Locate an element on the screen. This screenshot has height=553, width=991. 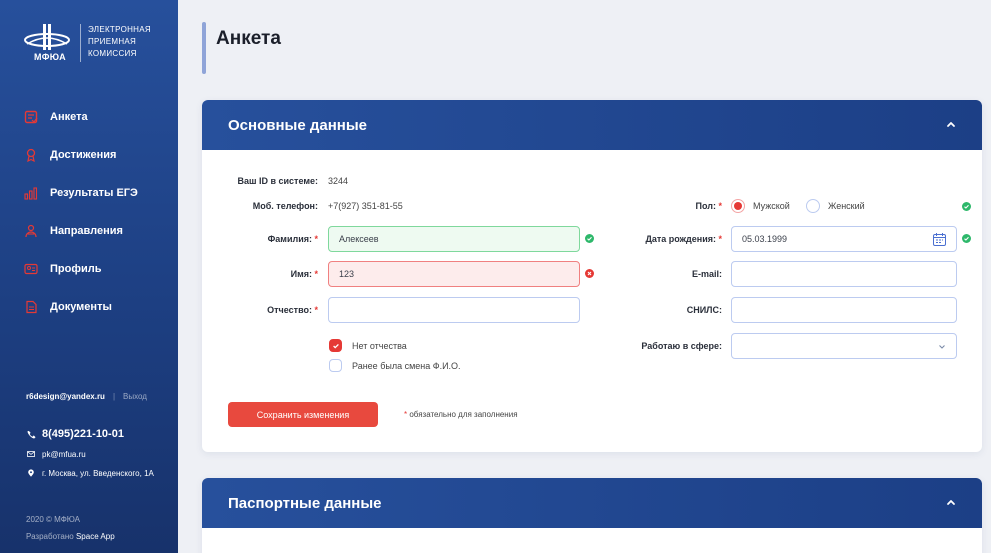
form-icon is located at coordinates (31, 117).